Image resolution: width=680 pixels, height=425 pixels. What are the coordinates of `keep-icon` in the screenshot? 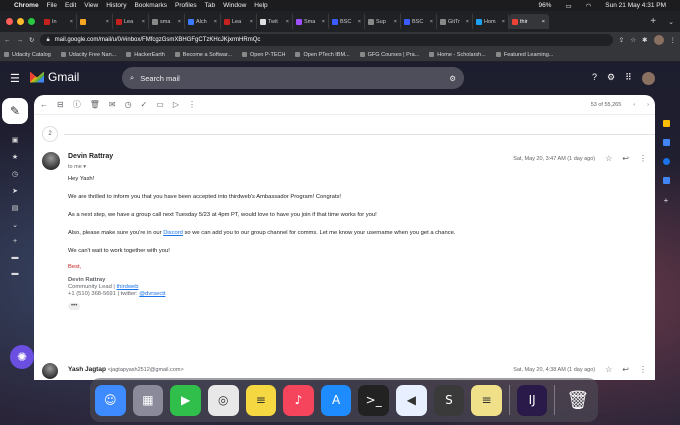 It's located at (666, 142).